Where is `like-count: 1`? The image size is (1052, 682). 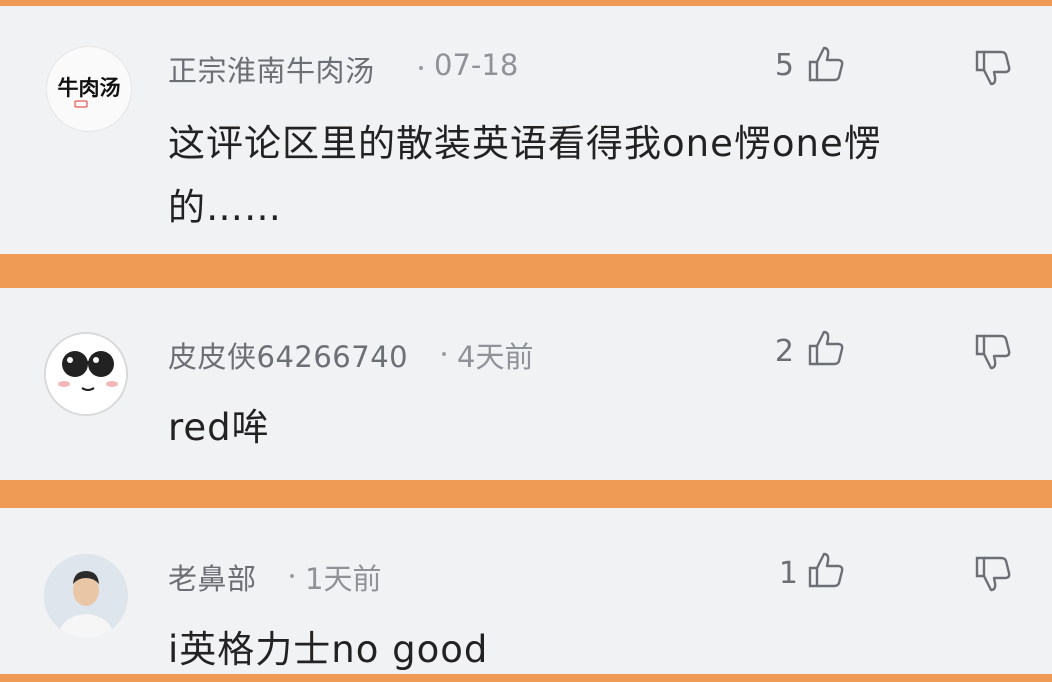 like-count: 1 is located at coordinates (788, 573).